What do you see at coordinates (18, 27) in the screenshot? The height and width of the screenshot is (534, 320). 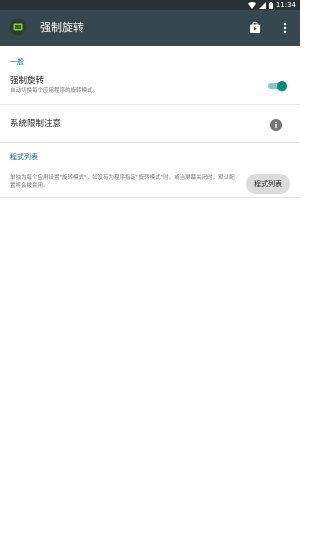 I see `app-logo-icon` at bounding box center [18, 27].